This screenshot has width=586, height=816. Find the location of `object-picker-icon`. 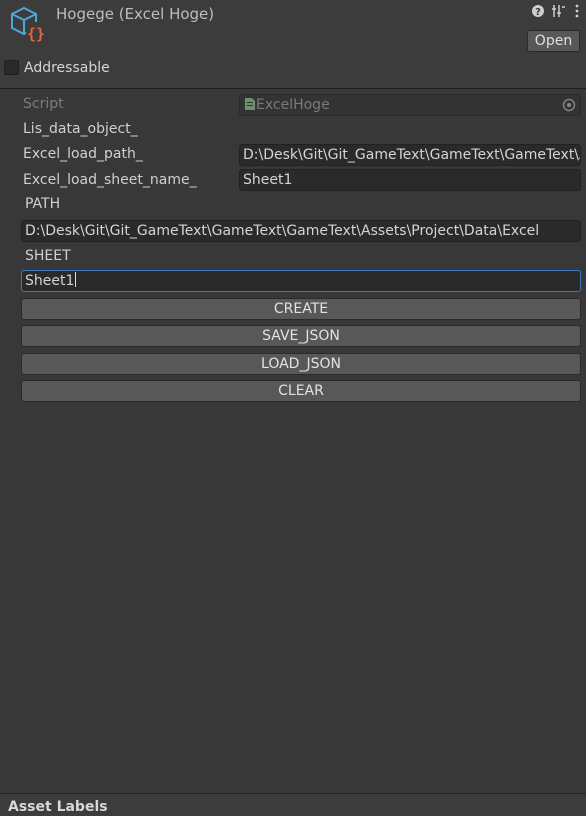

object-picker-icon is located at coordinates (569, 106).